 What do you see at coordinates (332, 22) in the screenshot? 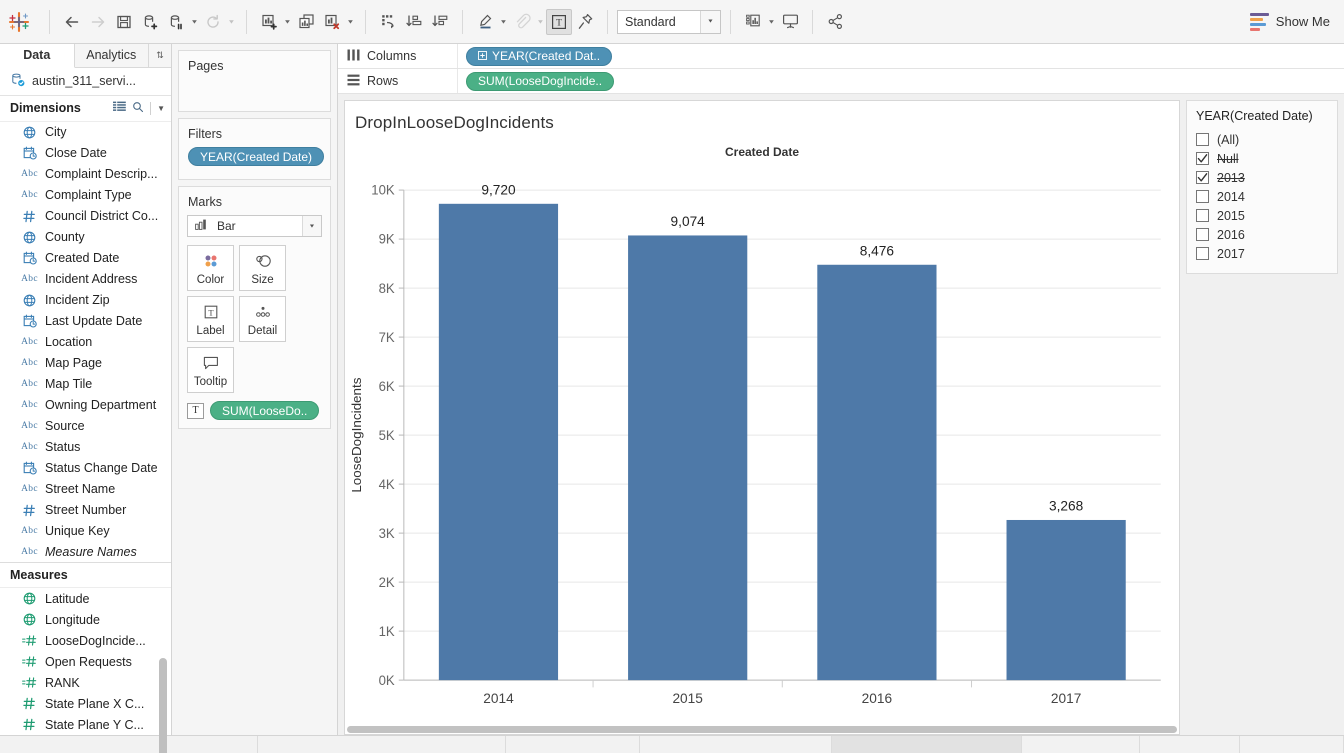
I see `clear-sheet-button` at bounding box center [332, 22].